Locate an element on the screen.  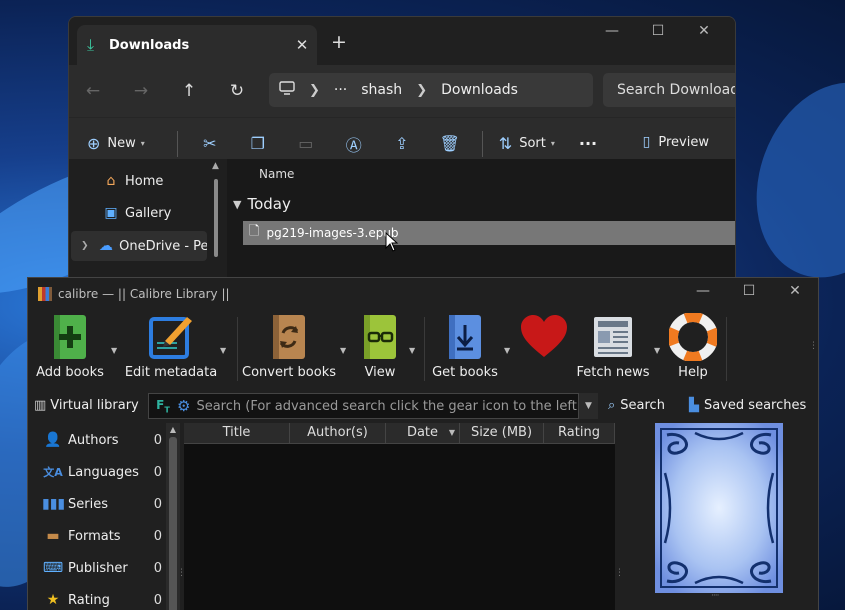
nav-item-onedrive: ❯ ☁ OneDrive - Per is located at coordinates (139, 246).